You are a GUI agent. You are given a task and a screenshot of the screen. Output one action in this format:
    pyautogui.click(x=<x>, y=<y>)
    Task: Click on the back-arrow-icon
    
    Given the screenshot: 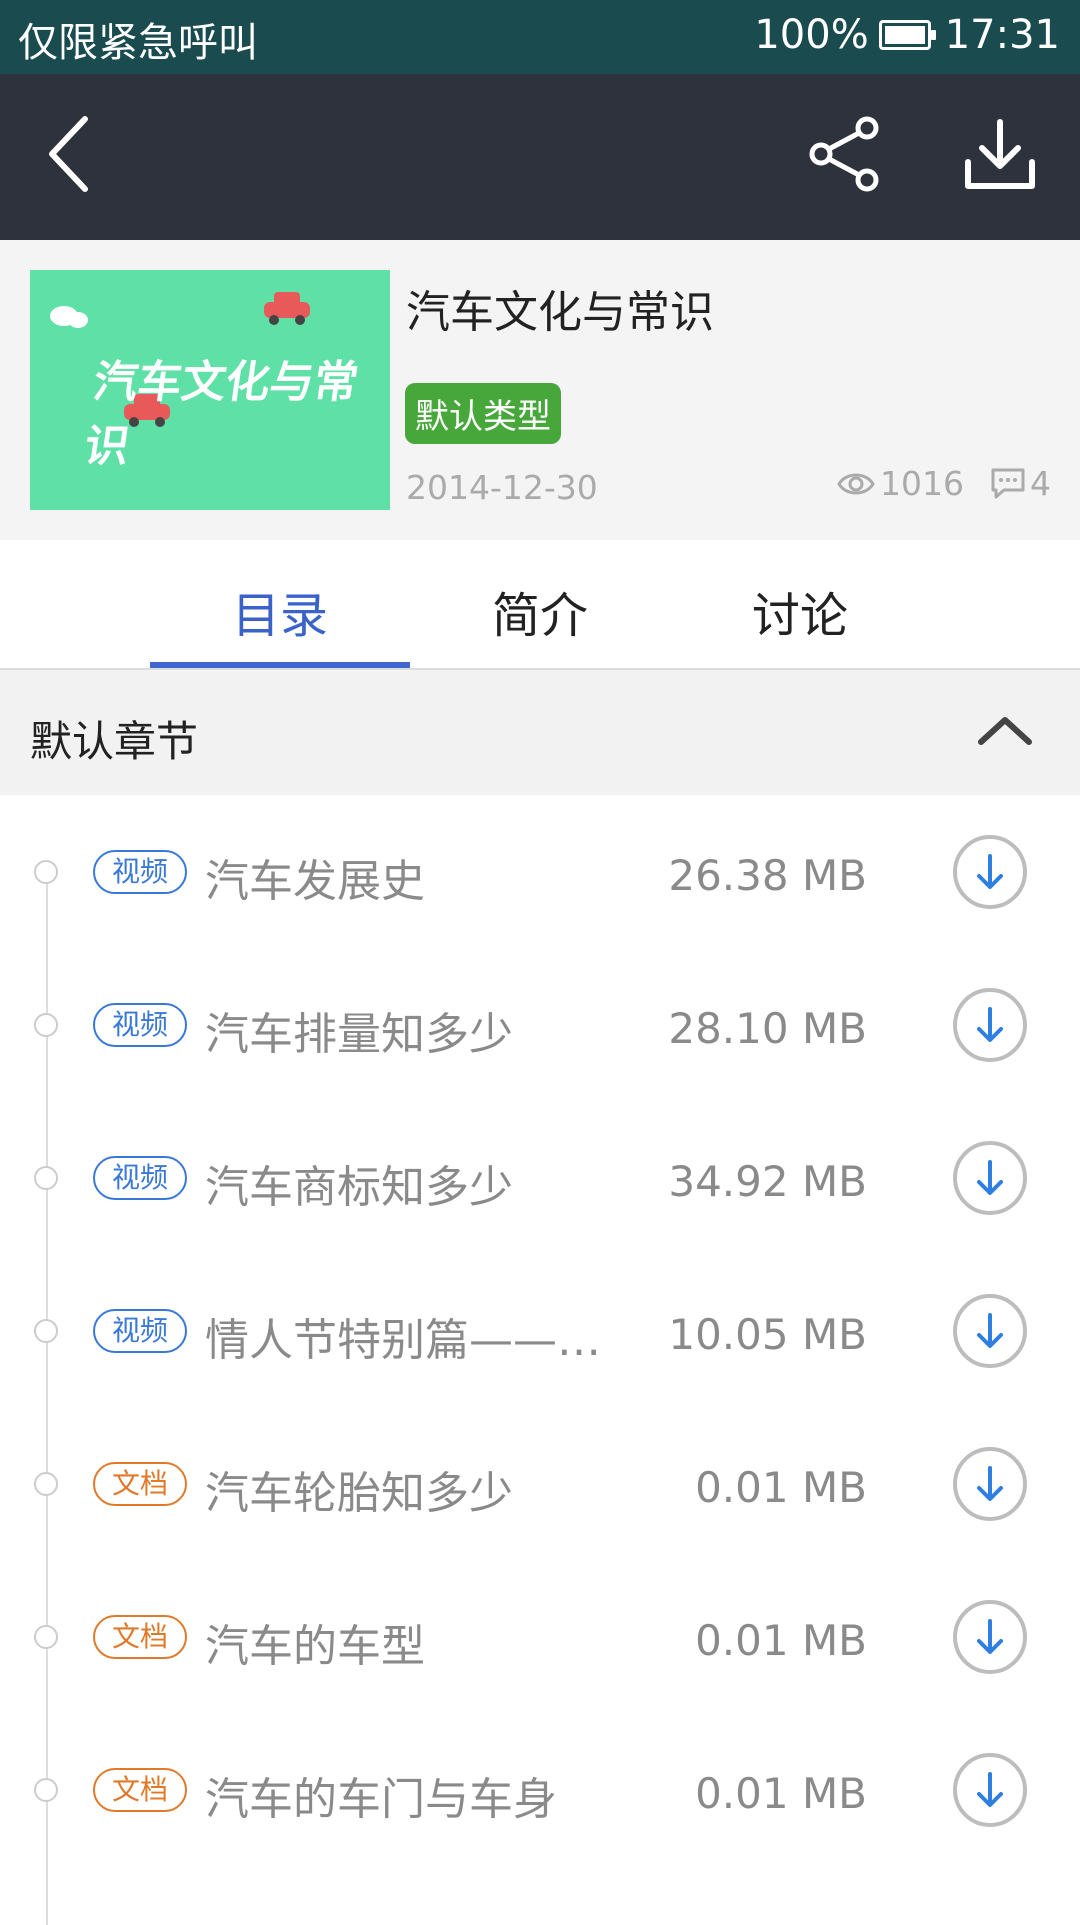 What is the action you would take?
    pyautogui.click(x=68, y=154)
    